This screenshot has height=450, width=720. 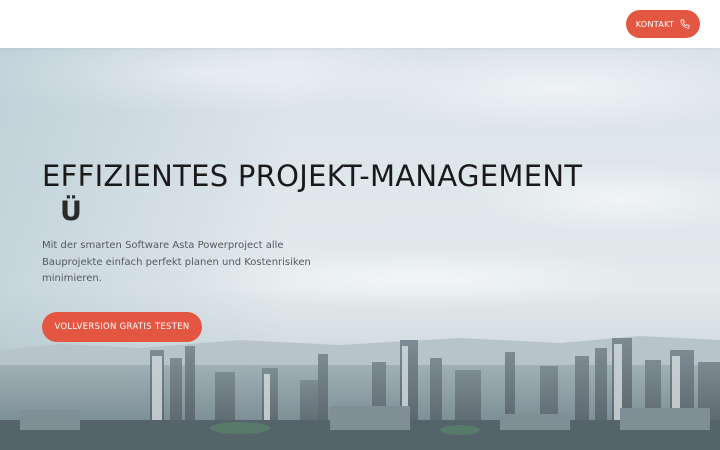 What do you see at coordinates (71, 211) in the screenshot?
I see `hero-glyph: Ü` at bounding box center [71, 211].